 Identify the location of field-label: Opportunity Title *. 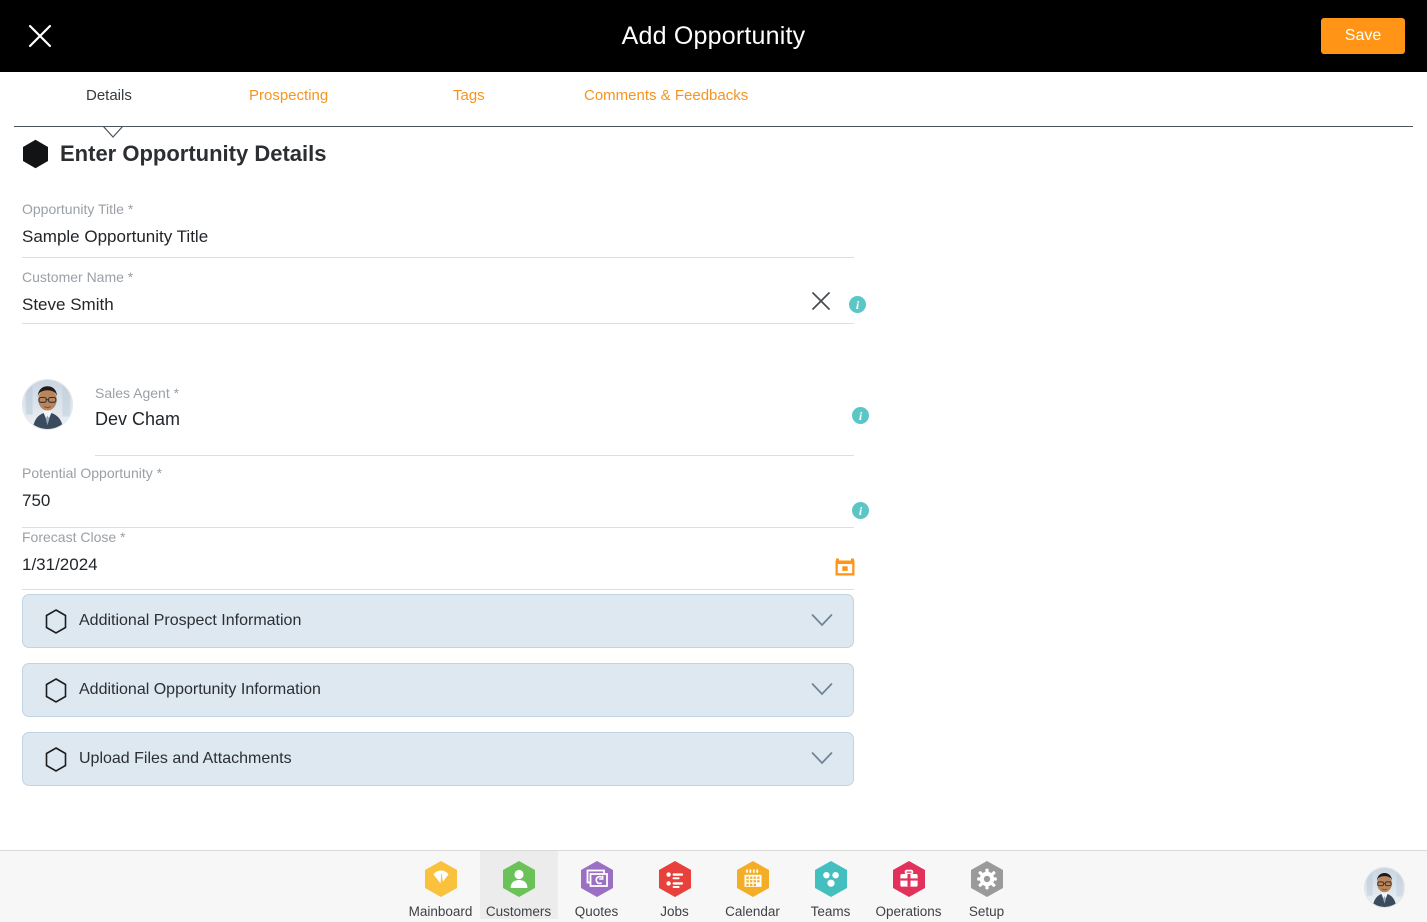
(78, 209).